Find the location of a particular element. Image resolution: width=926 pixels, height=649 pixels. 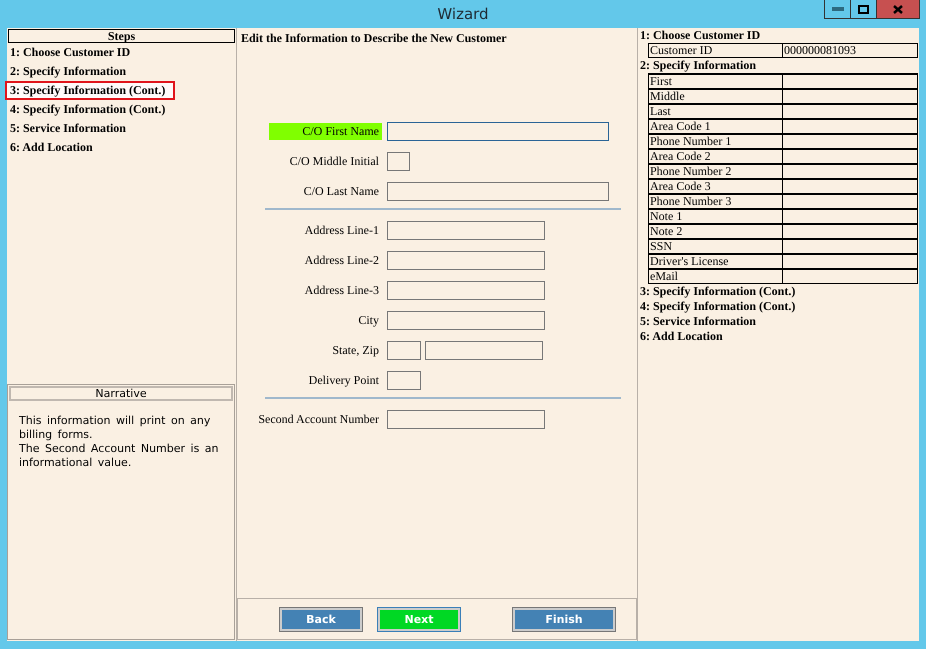

table-cell: Area Code 2 is located at coordinates (715, 156).